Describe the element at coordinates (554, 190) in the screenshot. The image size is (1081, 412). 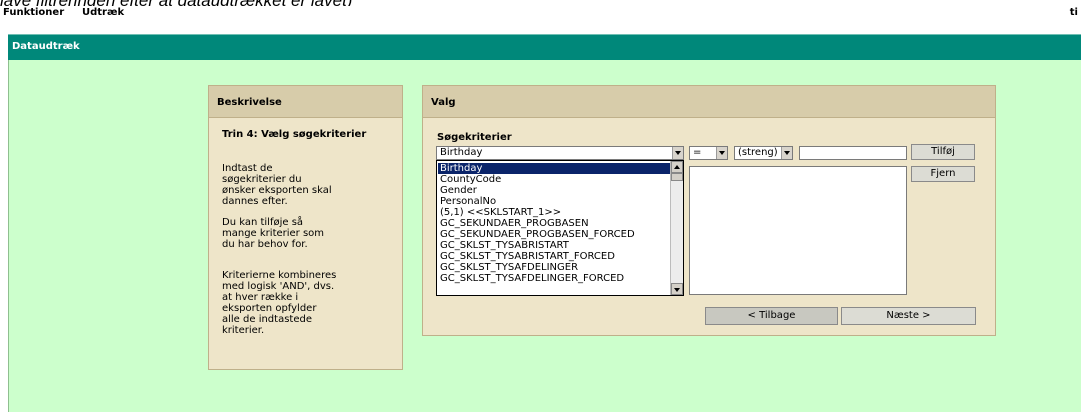
I see `dropdown-option: Gender` at that location.